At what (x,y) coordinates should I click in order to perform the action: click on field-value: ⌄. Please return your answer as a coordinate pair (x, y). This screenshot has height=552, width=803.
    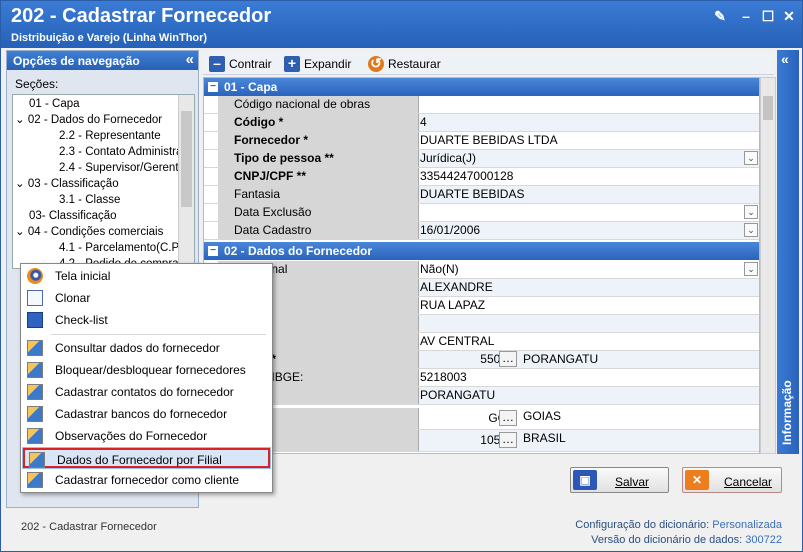
    Looking at the image, I should click on (588, 212).